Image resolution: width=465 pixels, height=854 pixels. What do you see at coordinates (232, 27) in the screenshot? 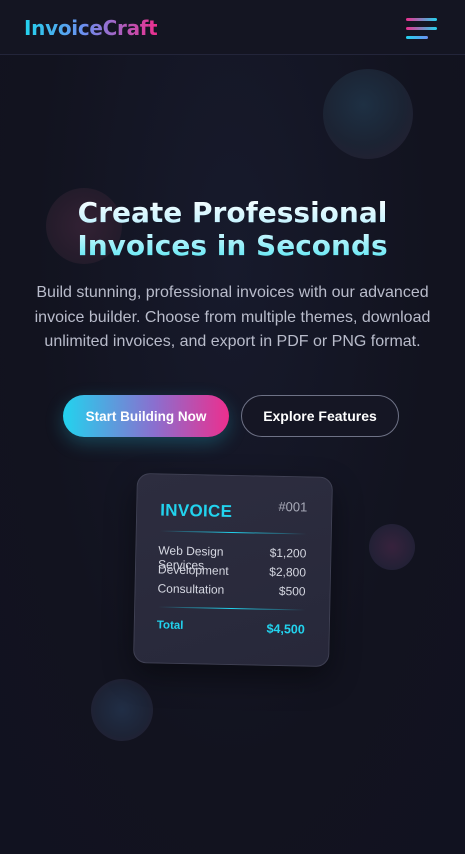
I see `top-navbar: InvoiceCraft` at bounding box center [232, 27].